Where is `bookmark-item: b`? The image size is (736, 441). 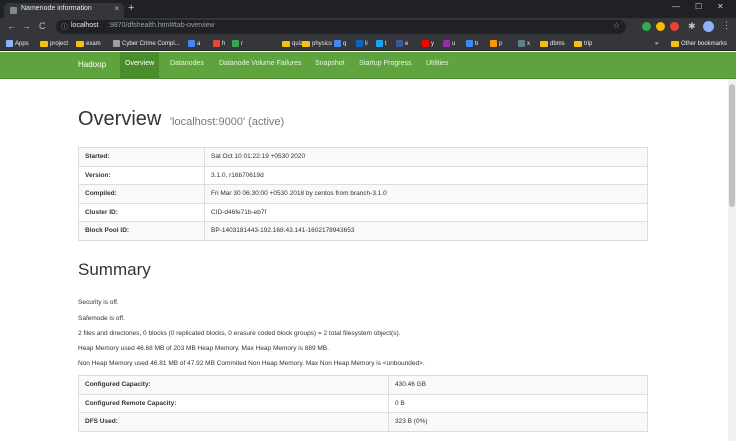 bookmark-item: b is located at coordinates (472, 43).